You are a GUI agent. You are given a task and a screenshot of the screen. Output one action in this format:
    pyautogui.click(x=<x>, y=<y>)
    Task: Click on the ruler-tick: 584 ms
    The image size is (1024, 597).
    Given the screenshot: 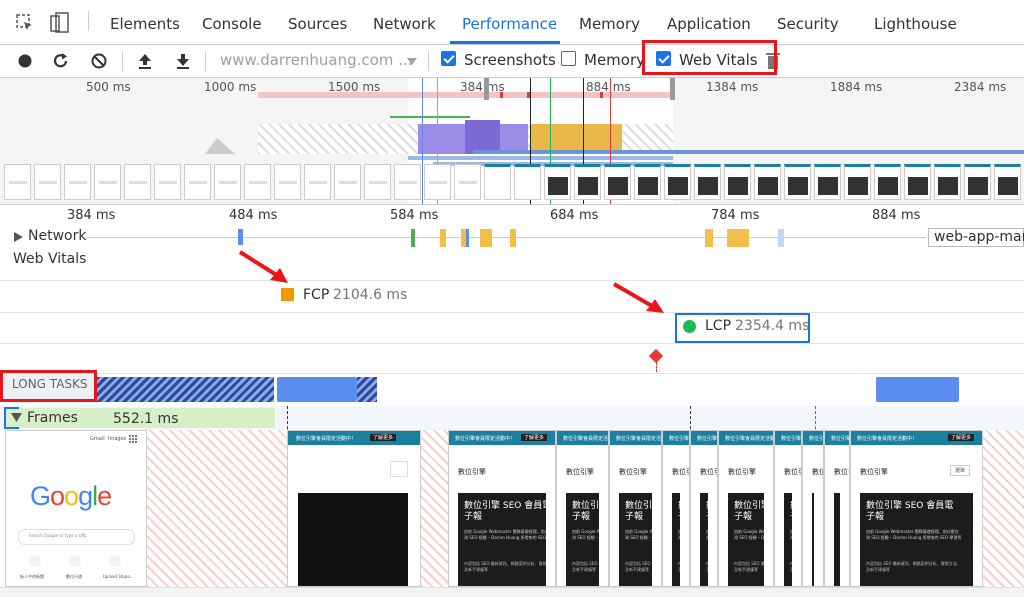 What is the action you would take?
    pyautogui.click(x=414, y=215)
    